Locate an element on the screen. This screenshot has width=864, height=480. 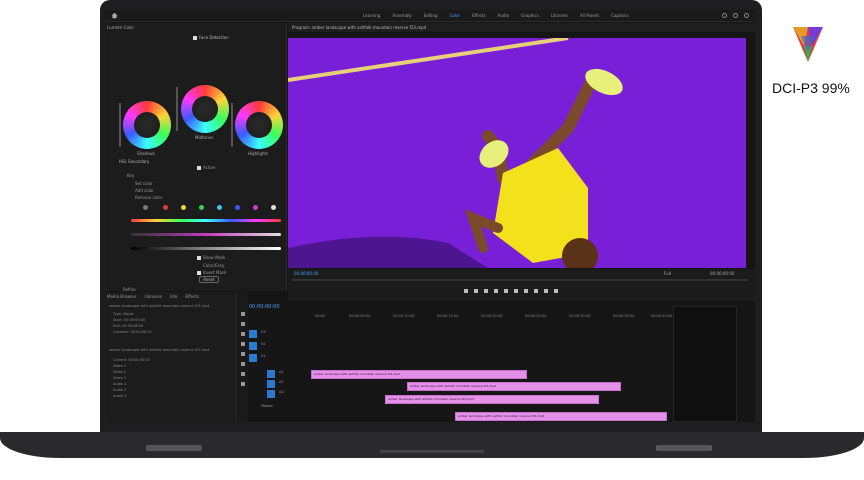
fit-dropdown: Full is located at coordinates (667, 273).